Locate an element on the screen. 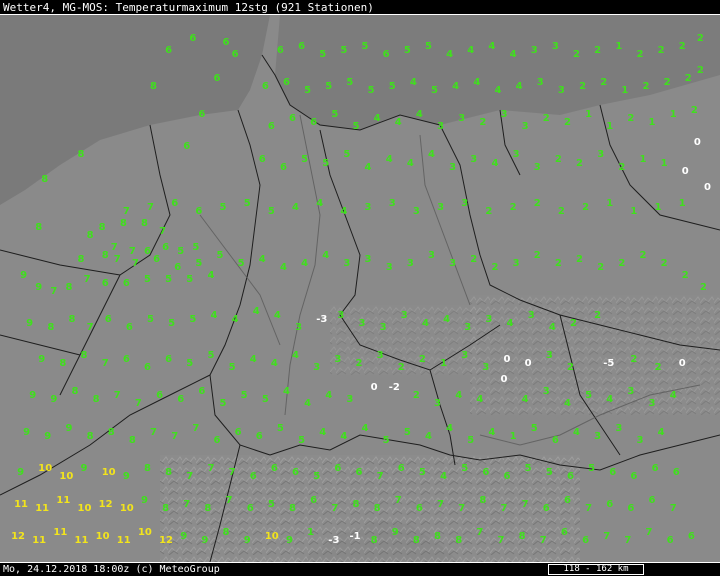 Image resolution: width=720 pixels, height=576 pixels. scale-label: 118 - 162 km is located at coordinates (596, 569).